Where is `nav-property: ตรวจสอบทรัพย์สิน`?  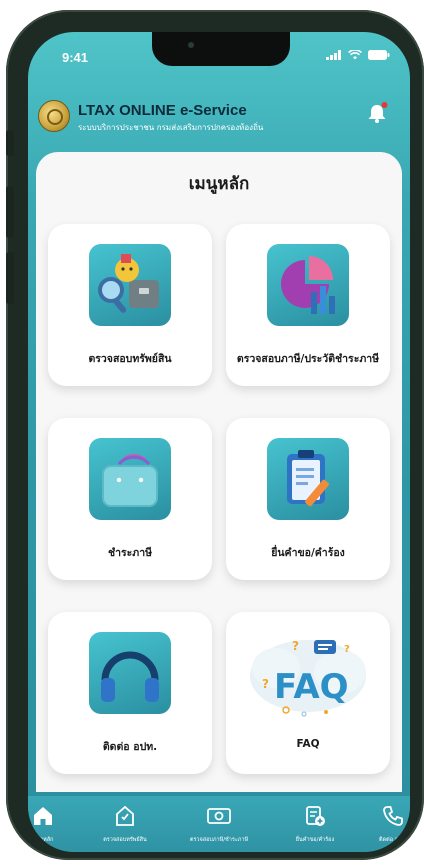 nav-property: ตรวจสอบทรัพย์สิน is located at coordinates (125, 824).